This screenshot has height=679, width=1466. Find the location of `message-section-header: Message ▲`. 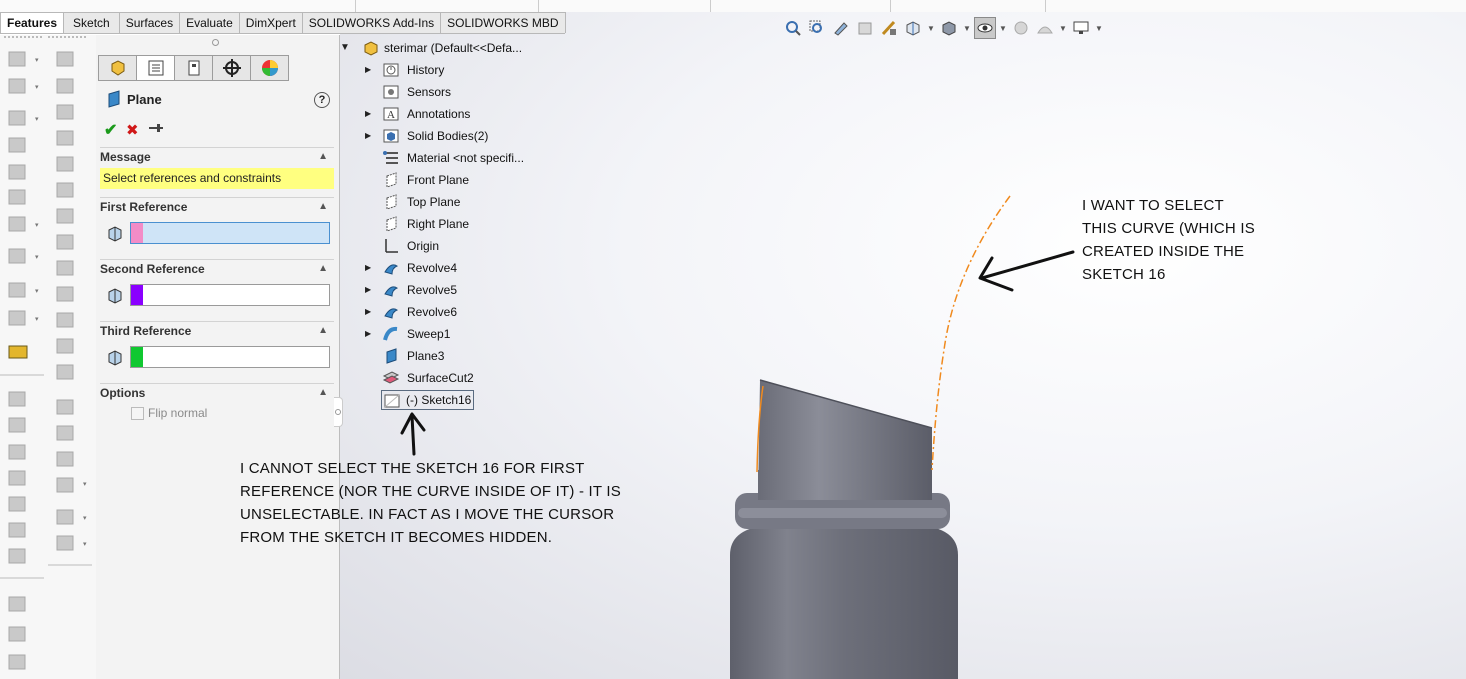

message-section-header: Message ▲ is located at coordinates (217, 156).